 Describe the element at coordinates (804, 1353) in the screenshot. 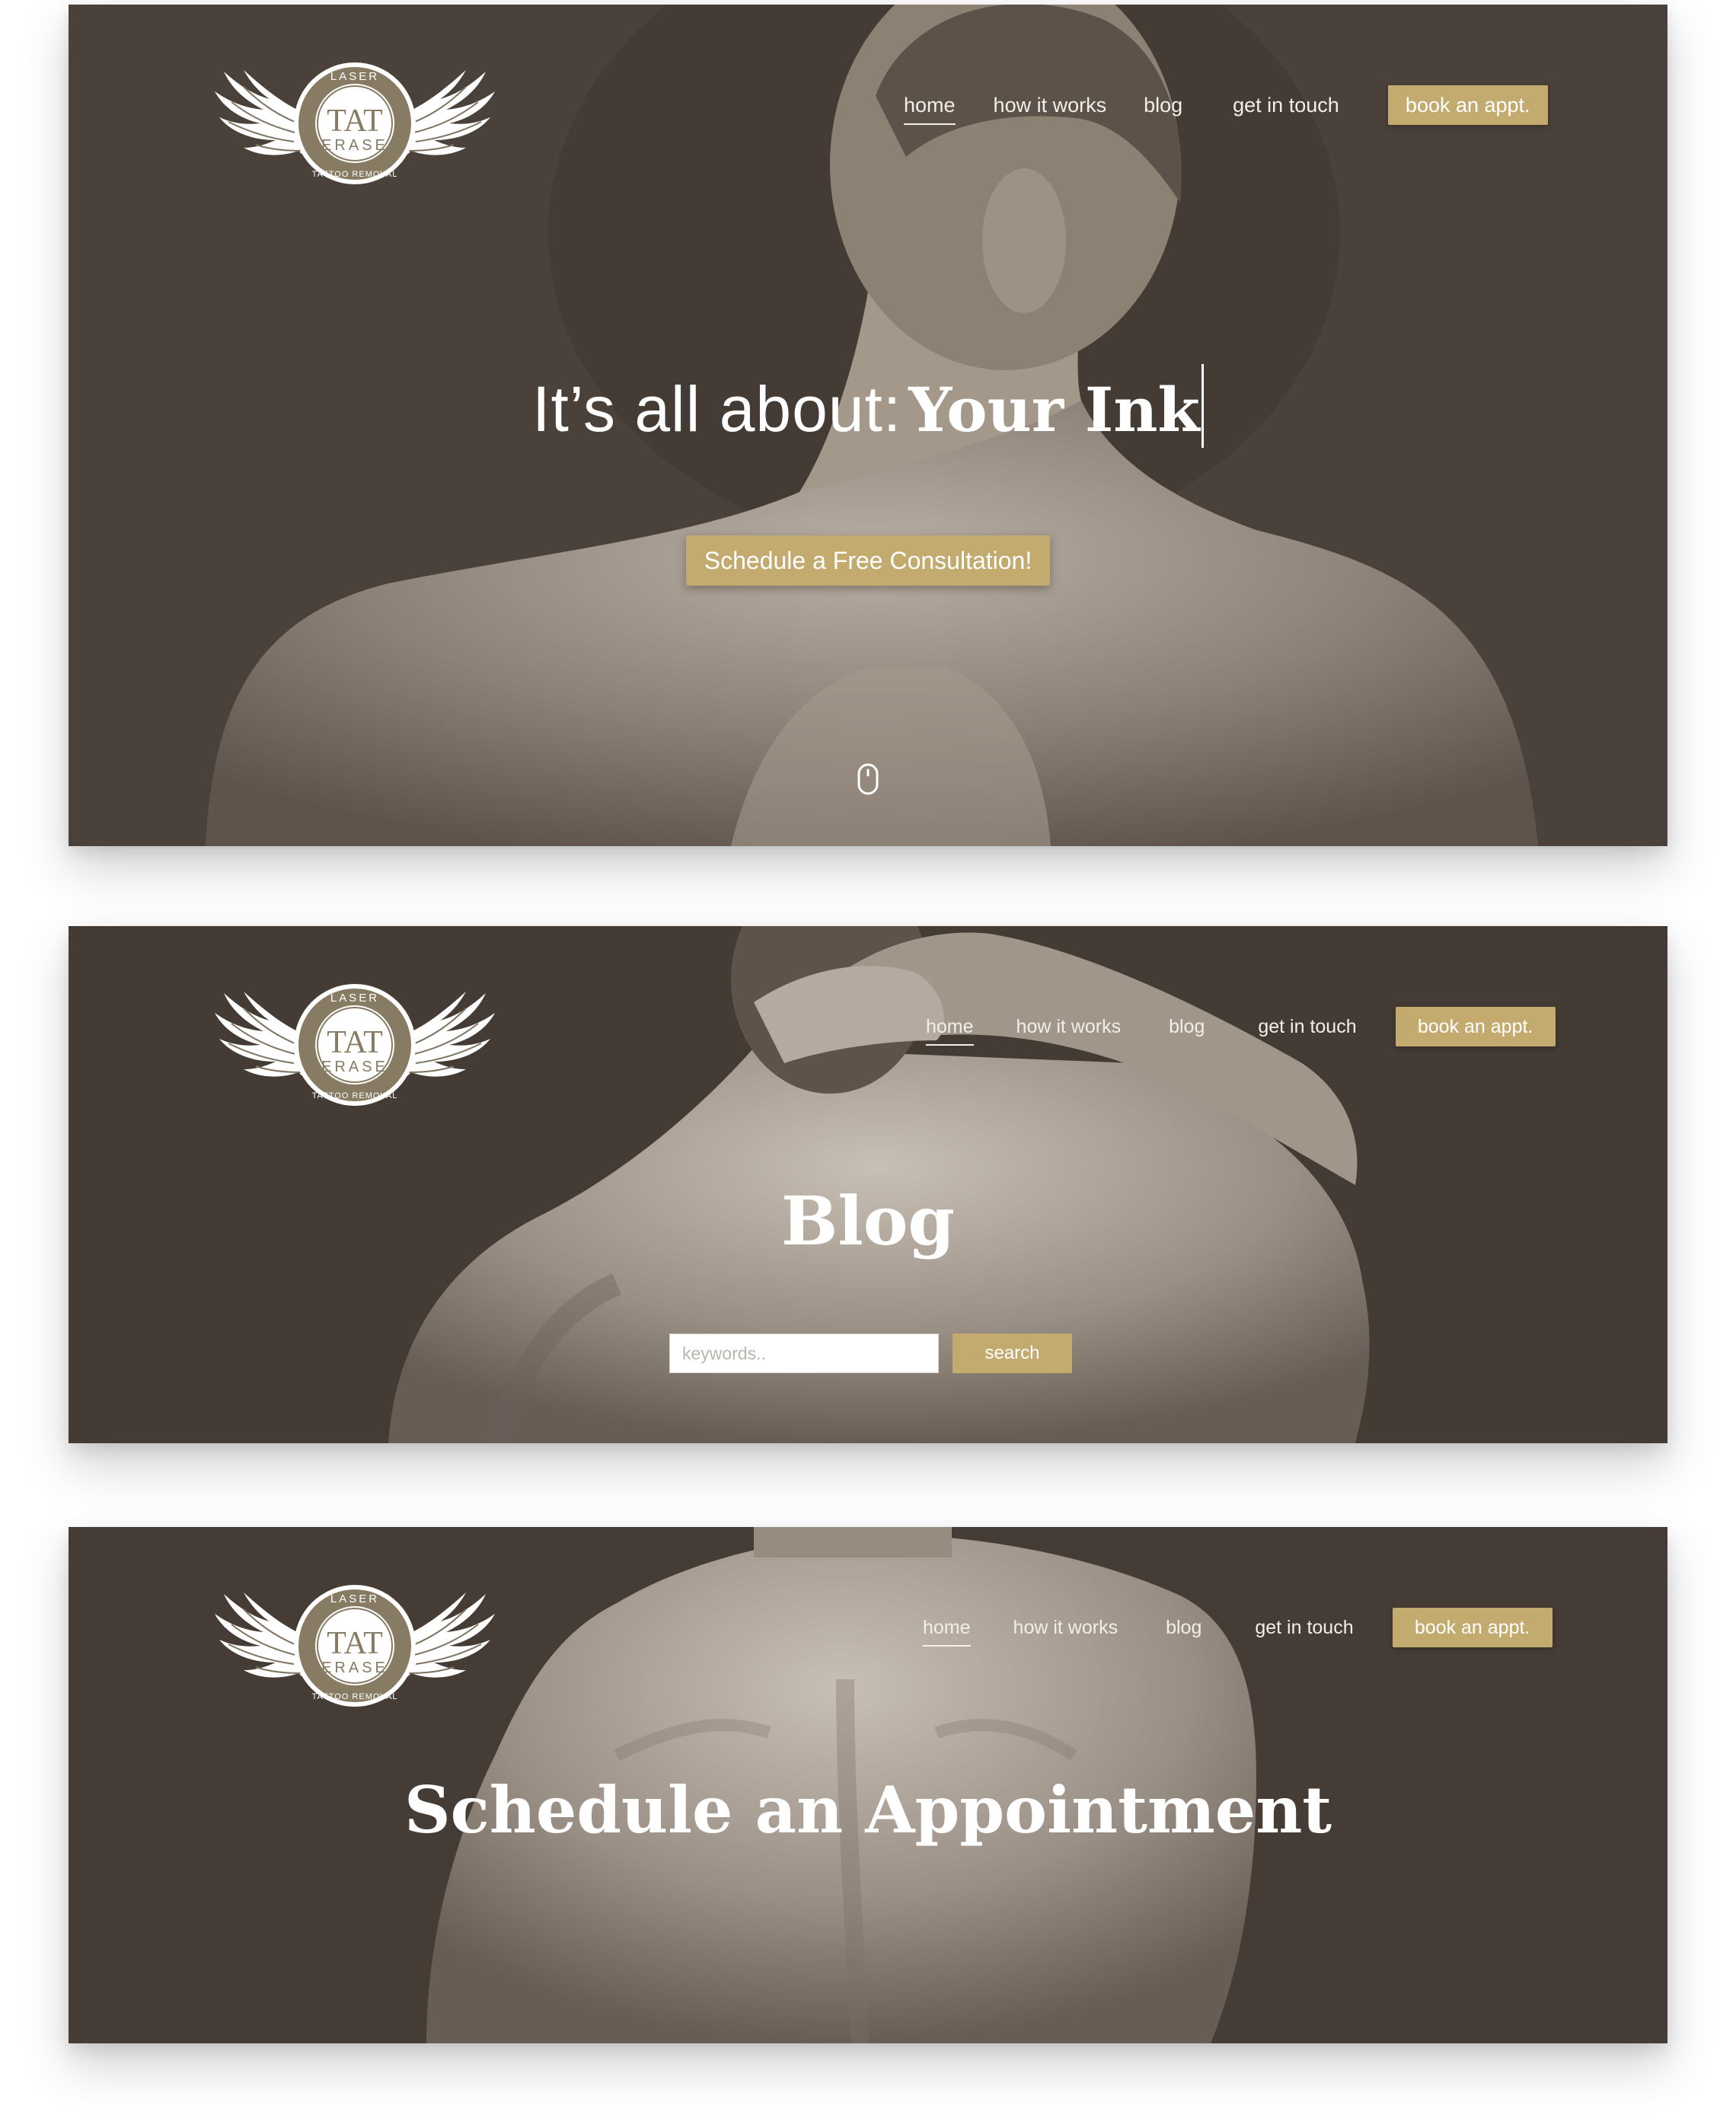

I see `blog-search-input` at that location.